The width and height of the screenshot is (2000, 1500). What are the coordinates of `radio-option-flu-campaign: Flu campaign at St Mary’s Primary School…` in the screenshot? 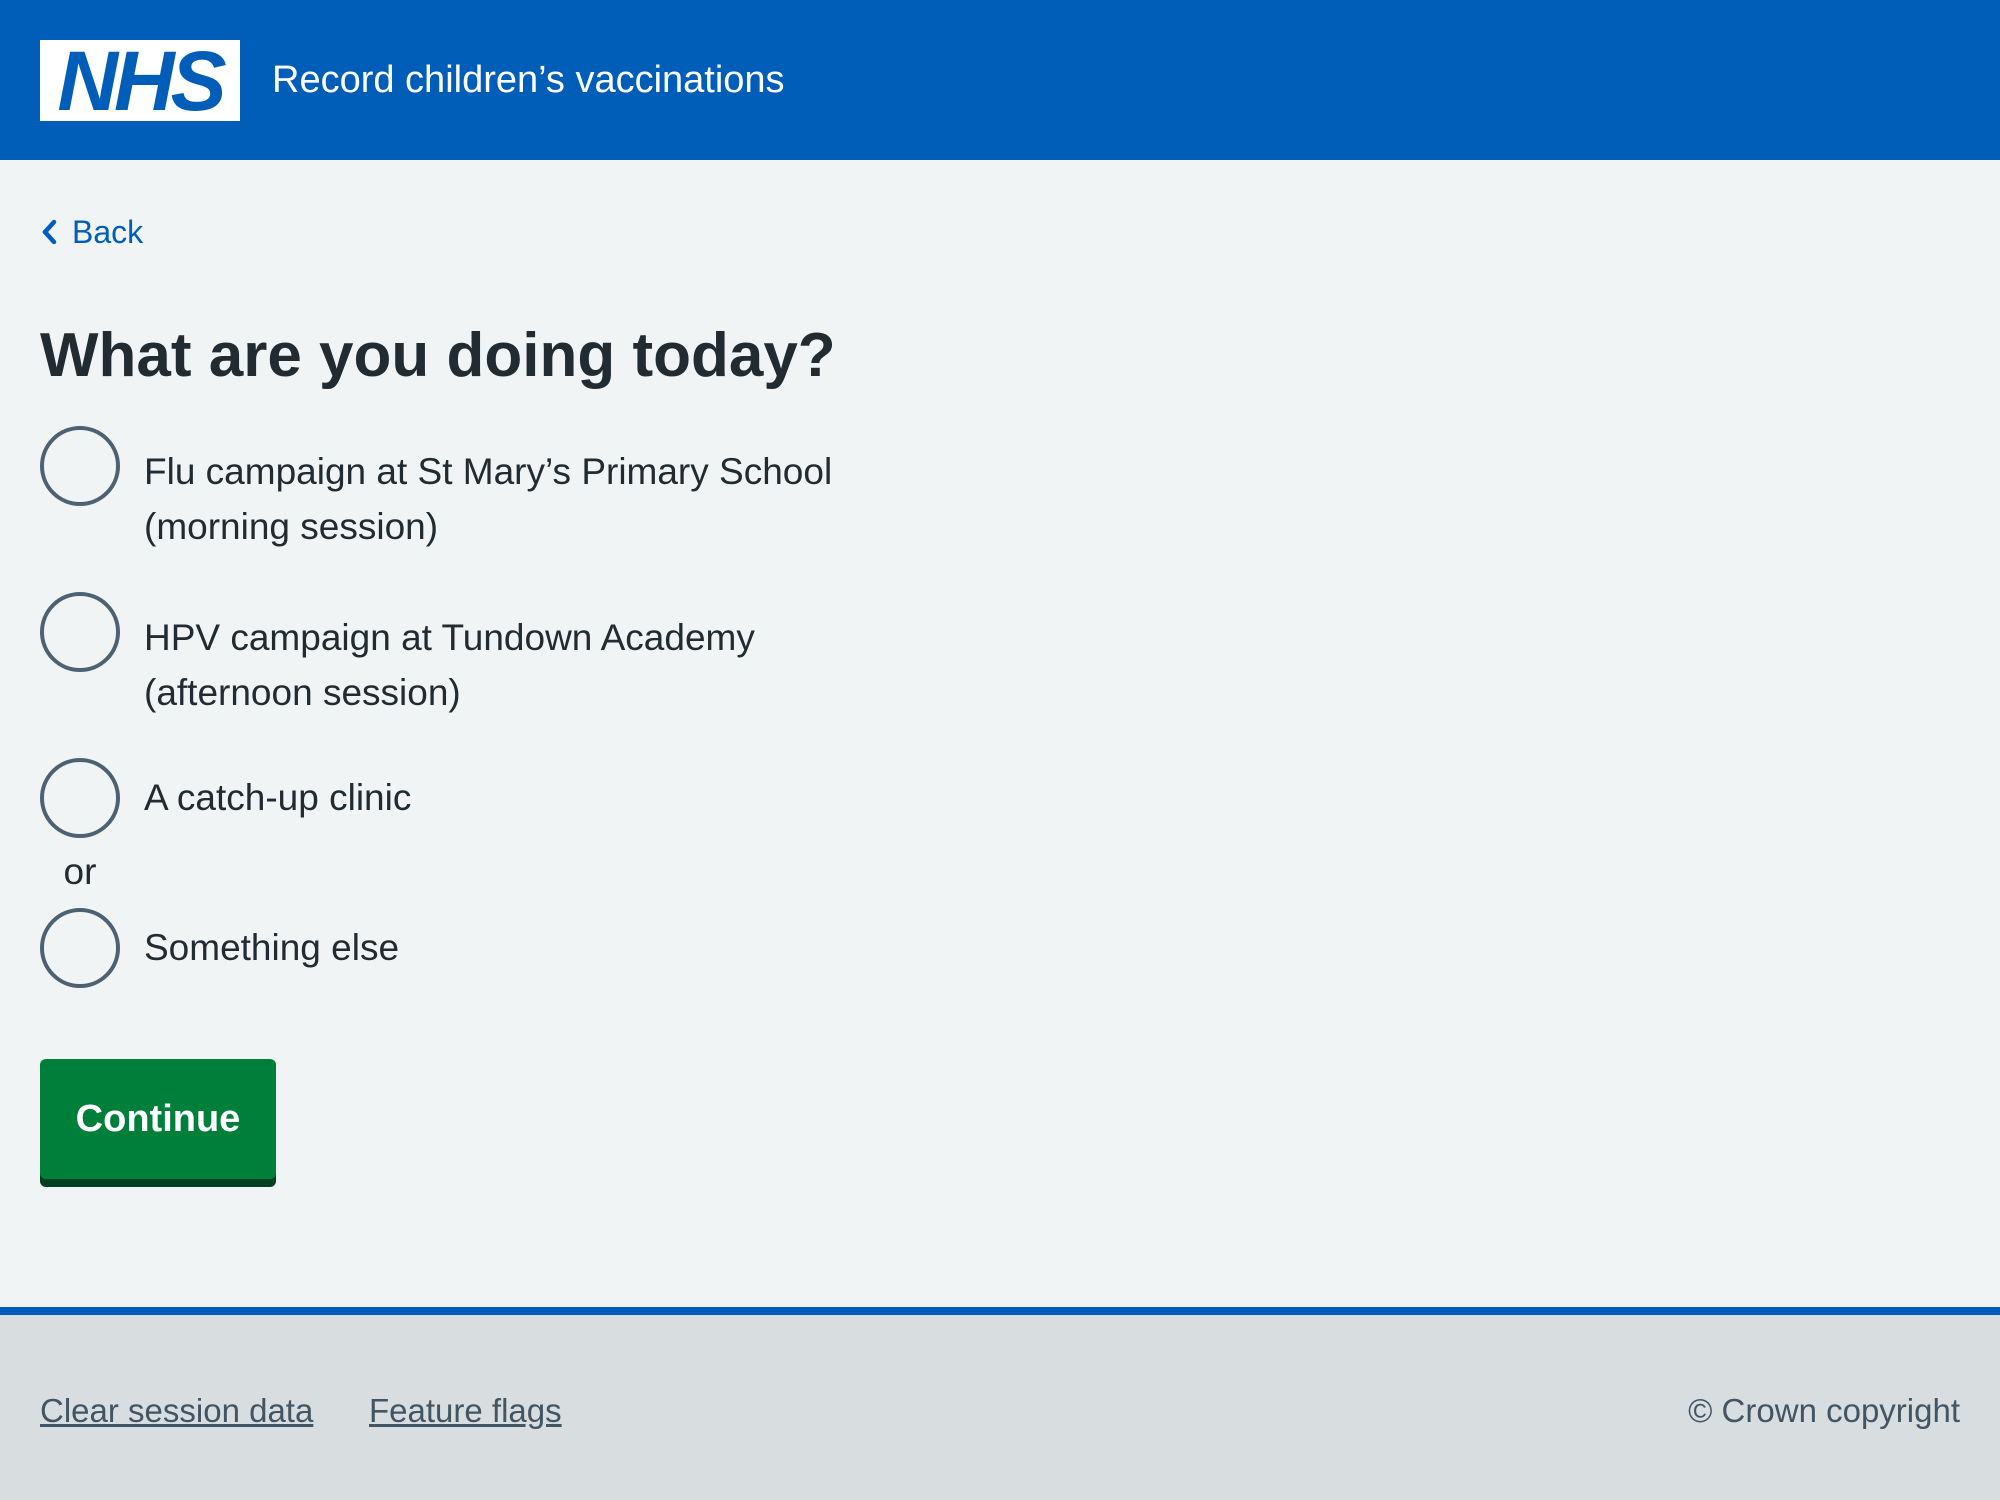 It's located at (490, 490).